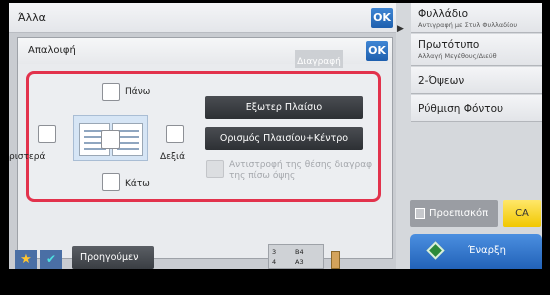  Describe the element at coordinates (487, 250) in the screenshot. I see `start-label: Έναρξη` at that location.